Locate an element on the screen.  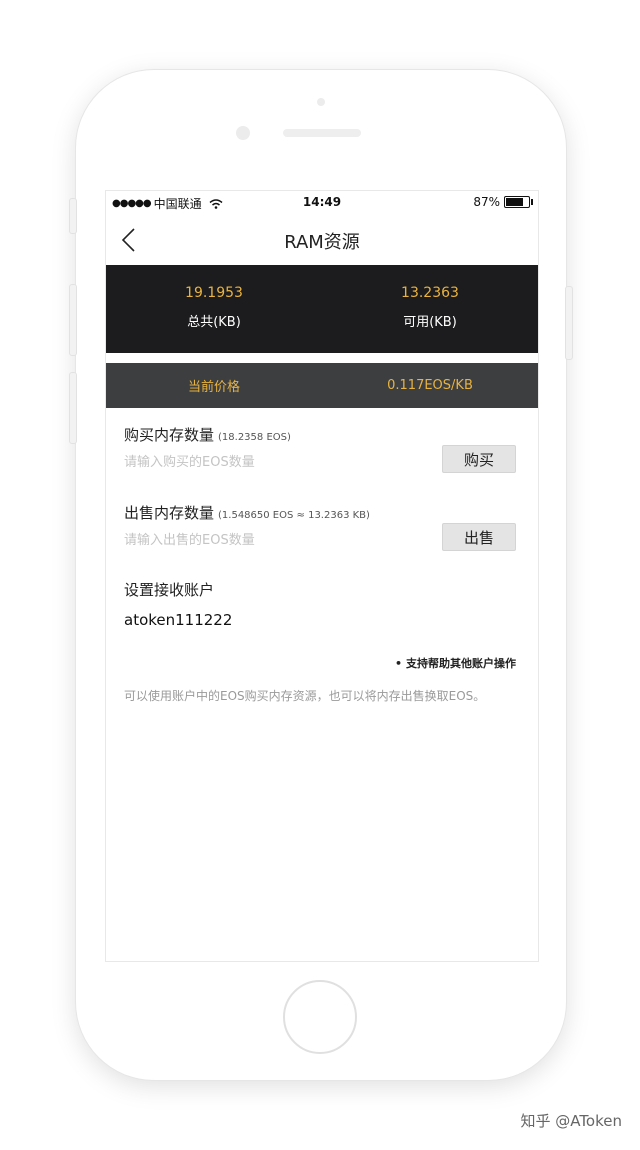
total-label: 总共(KB) is located at coordinates (214, 322).